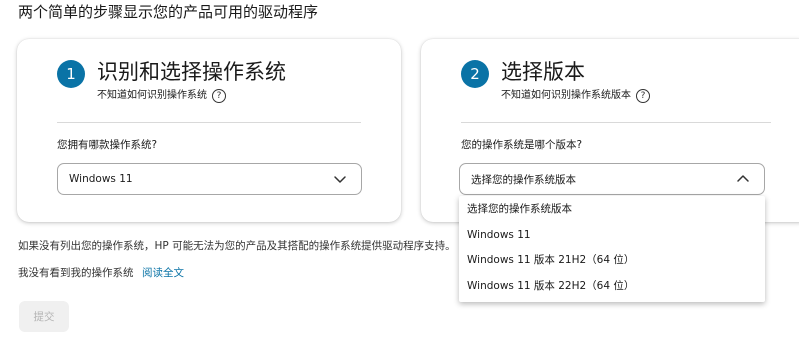  Describe the element at coordinates (612, 236) in the screenshot. I see `dropdown-option: Windows 11` at that location.